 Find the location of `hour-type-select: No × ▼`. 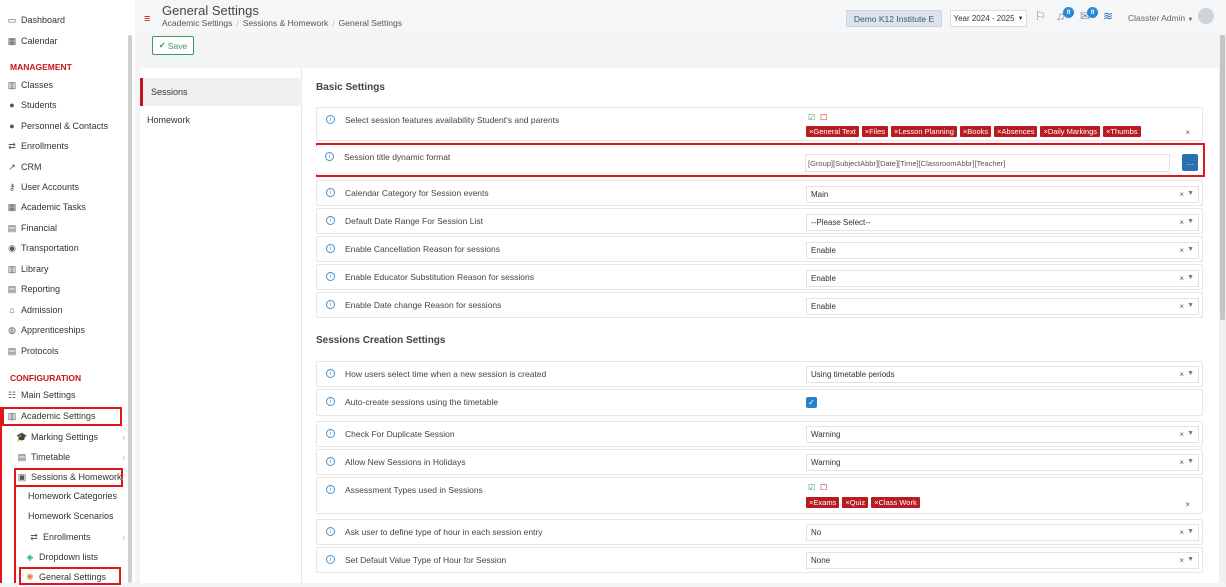

hour-type-select: No × ▼ is located at coordinates (1002, 532).